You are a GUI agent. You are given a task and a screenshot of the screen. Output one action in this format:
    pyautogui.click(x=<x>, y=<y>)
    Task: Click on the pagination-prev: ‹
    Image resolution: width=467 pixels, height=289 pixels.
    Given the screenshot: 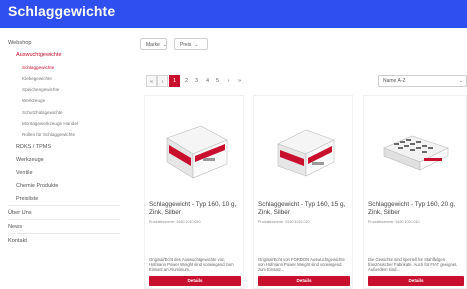 What is the action you would take?
    pyautogui.click(x=162, y=81)
    